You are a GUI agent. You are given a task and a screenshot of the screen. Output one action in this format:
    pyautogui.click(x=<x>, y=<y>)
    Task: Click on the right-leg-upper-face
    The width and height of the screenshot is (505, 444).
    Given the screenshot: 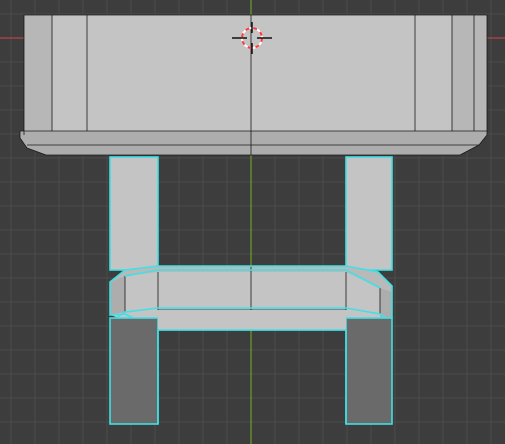 What is the action you would take?
    pyautogui.click(x=369, y=213)
    